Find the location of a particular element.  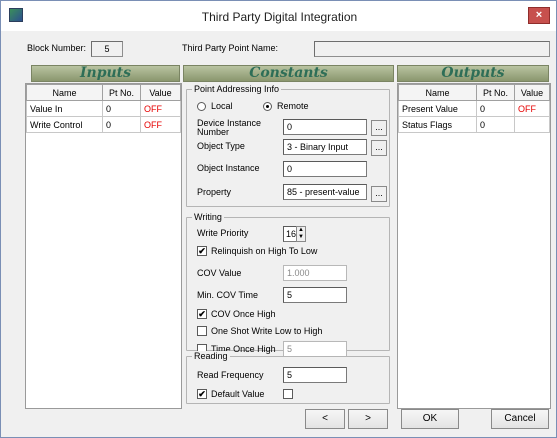

input-name: Write Control is located at coordinates (64, 124).